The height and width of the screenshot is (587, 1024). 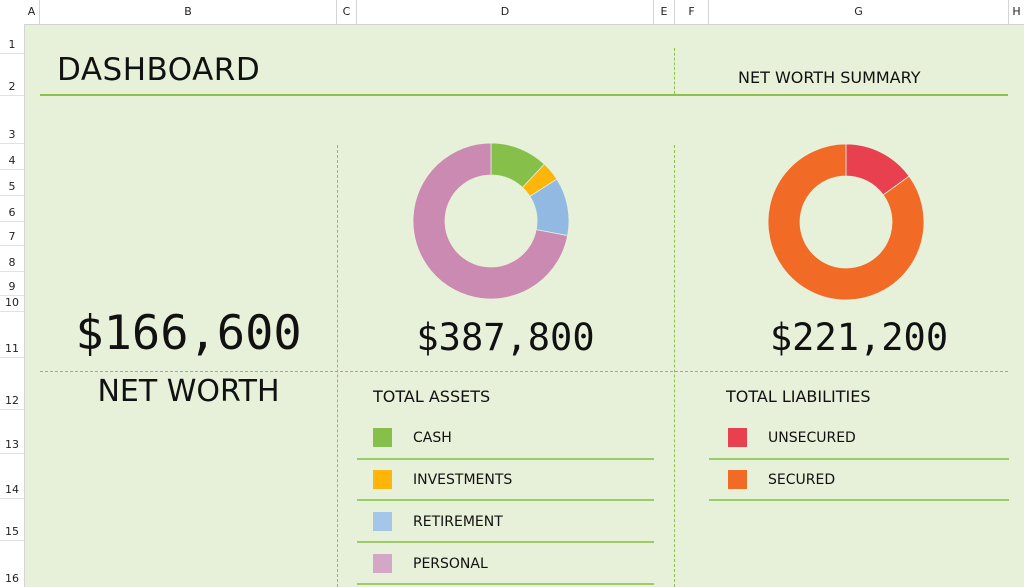 What do you see at coordinates (12, 183) in the screenshot?
I see `row-header-5: 5` at bounding box center [12, 183].